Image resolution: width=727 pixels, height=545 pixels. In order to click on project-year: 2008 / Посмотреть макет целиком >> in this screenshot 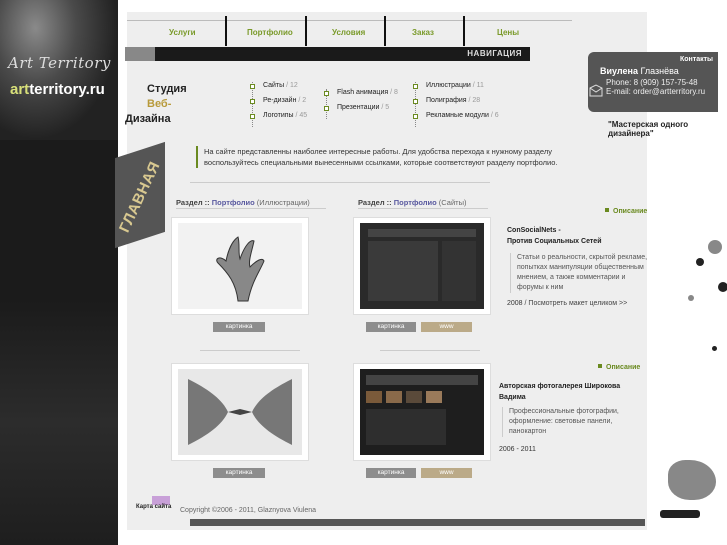, I will do `click(567, 303)`.